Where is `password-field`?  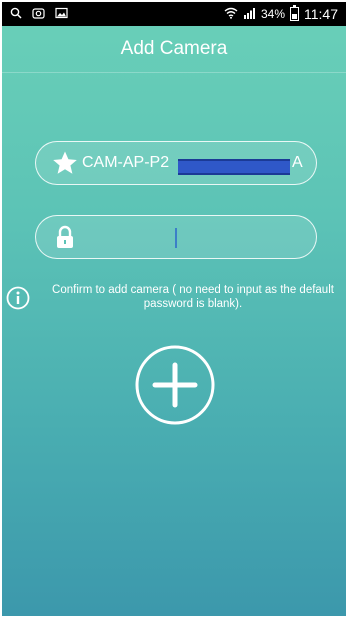
password-field is located at coordinates (176, 237).